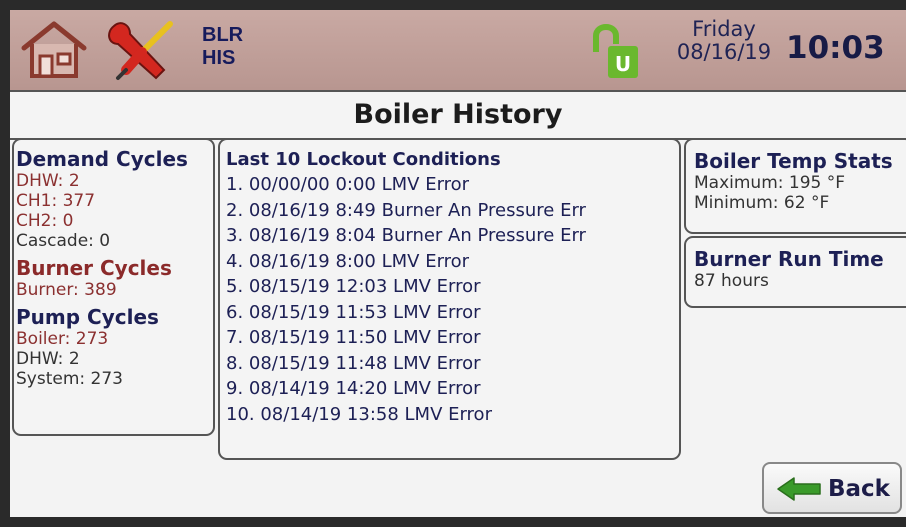 Image resolution: width=906 pixels, height=527 pixels. What do you see at coordinates (406, 210) in the screenshot?
I see `lockout-row: 2. 08/16/19 8:49 Burner An Pressure Err` at bounding box center [406, 210].